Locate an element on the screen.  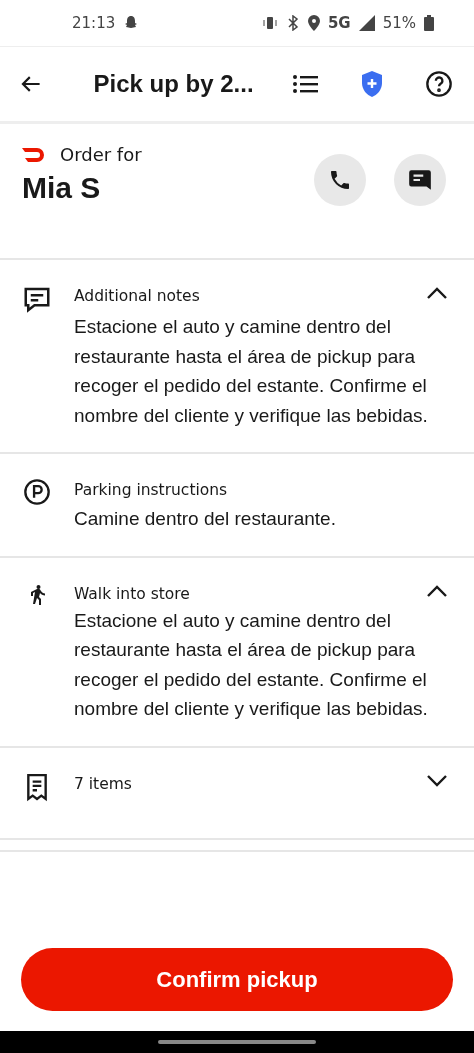
network-label: 5G is located at coordinates (339, 23).